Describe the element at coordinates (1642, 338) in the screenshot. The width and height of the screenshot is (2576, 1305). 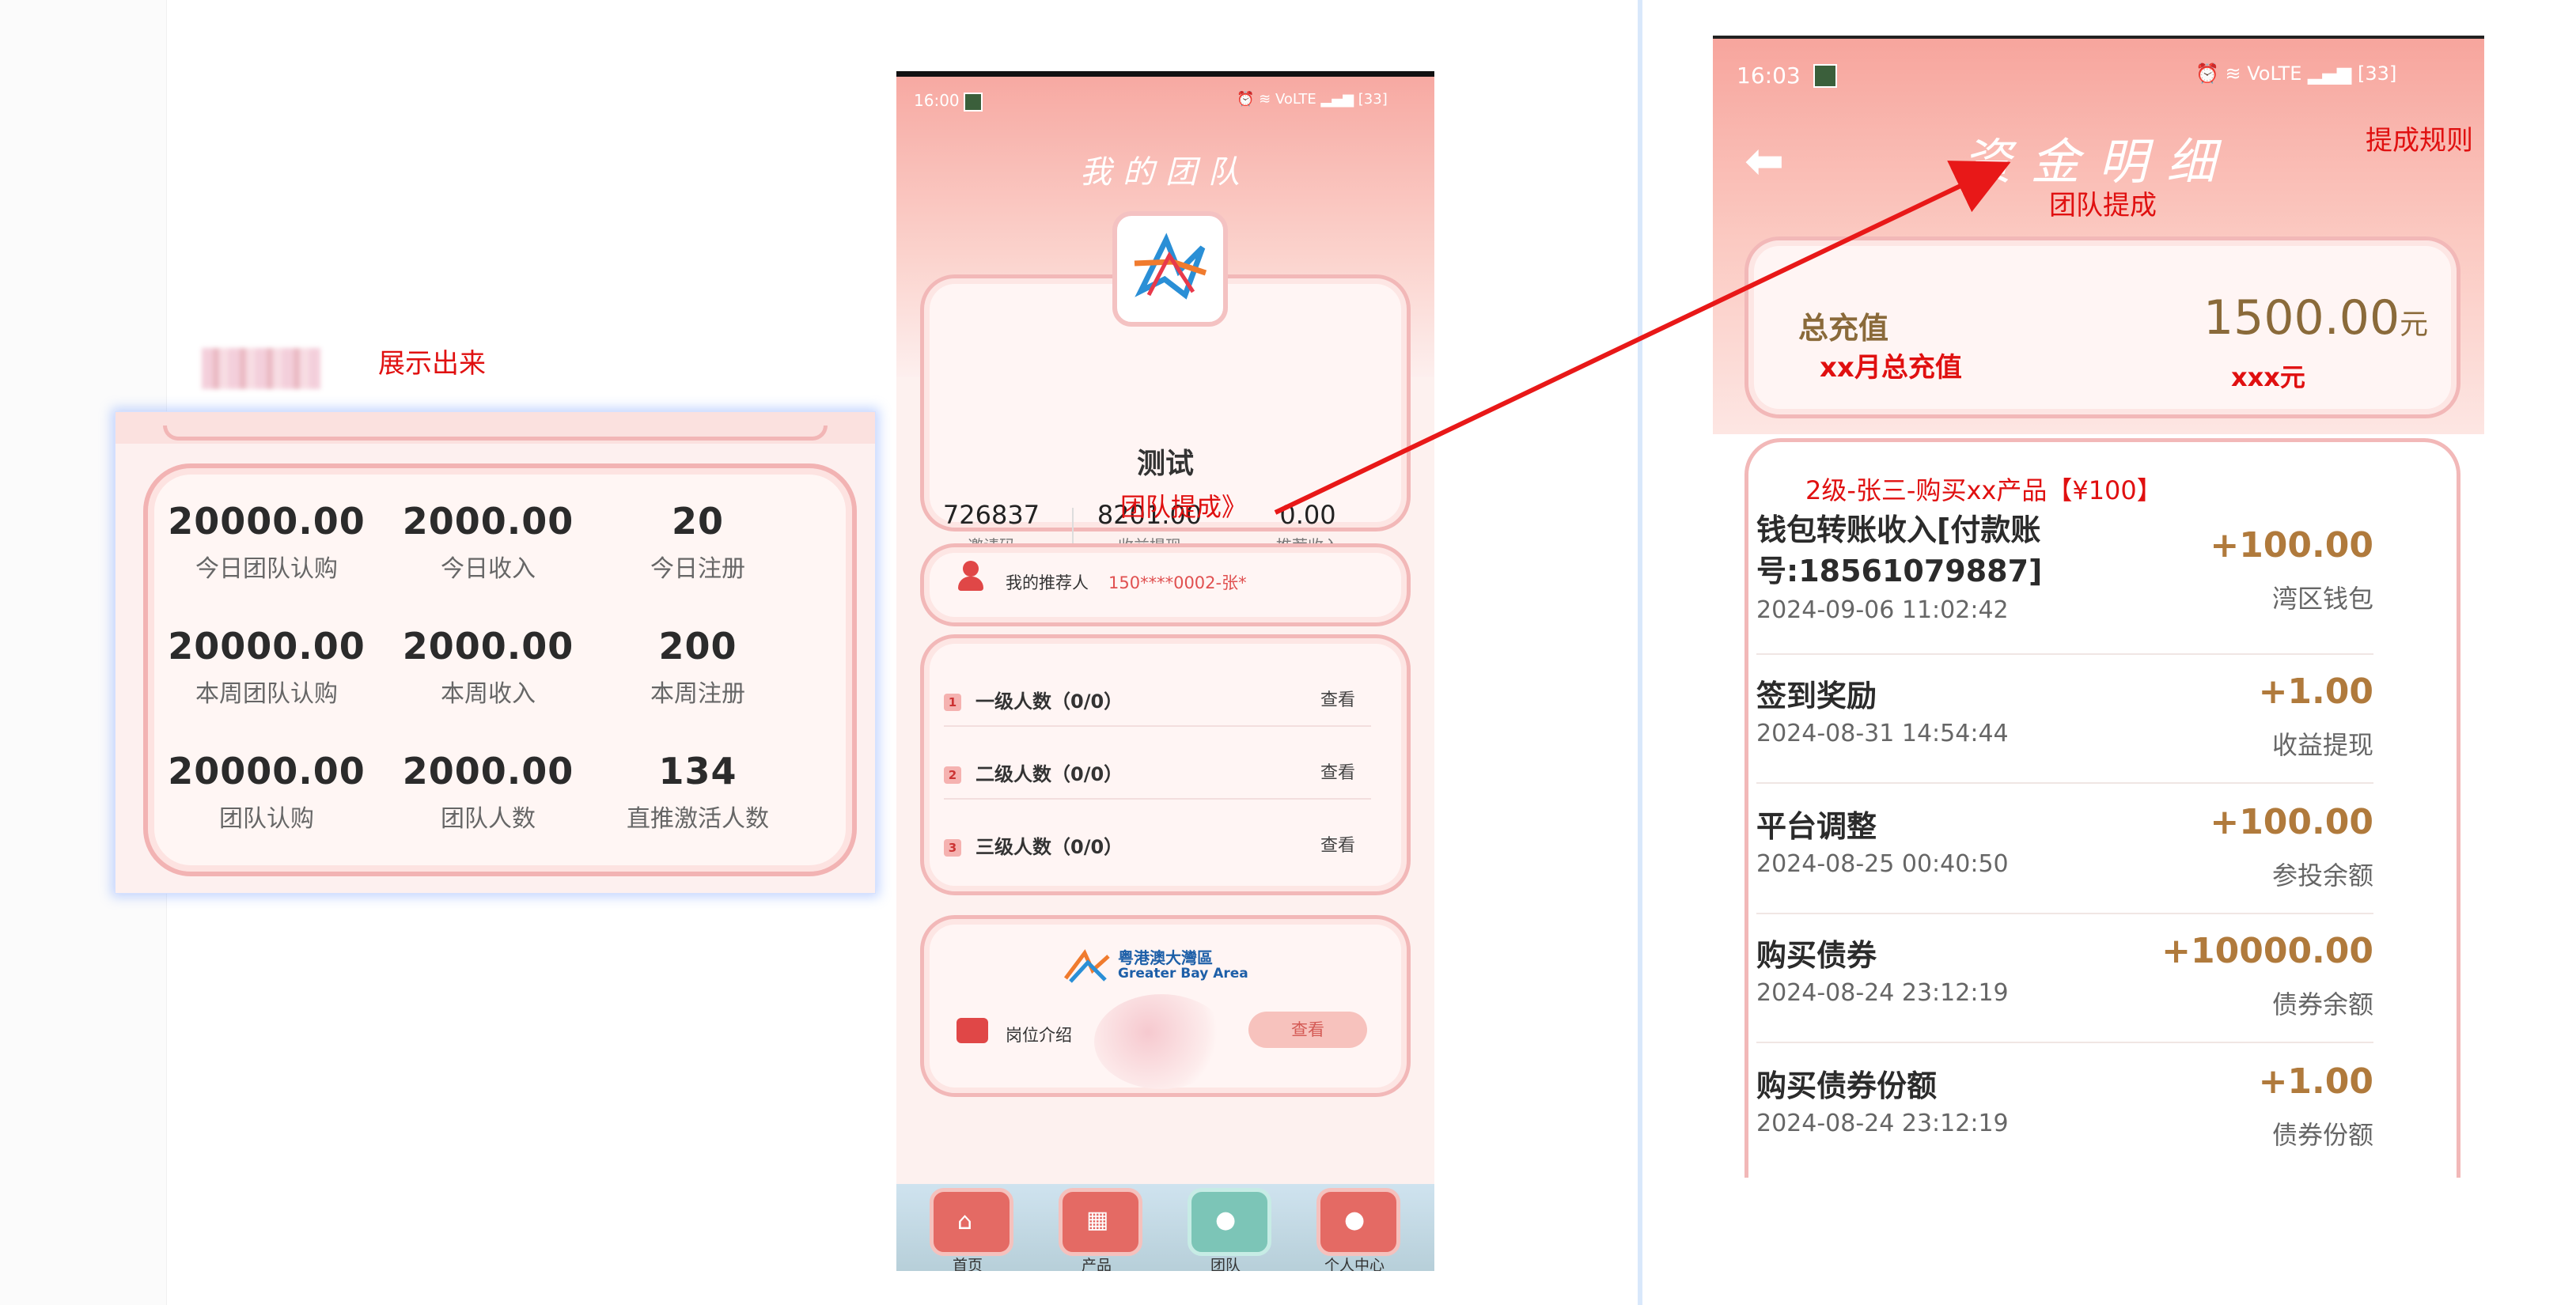
I see `annotation-arrow` at that location.